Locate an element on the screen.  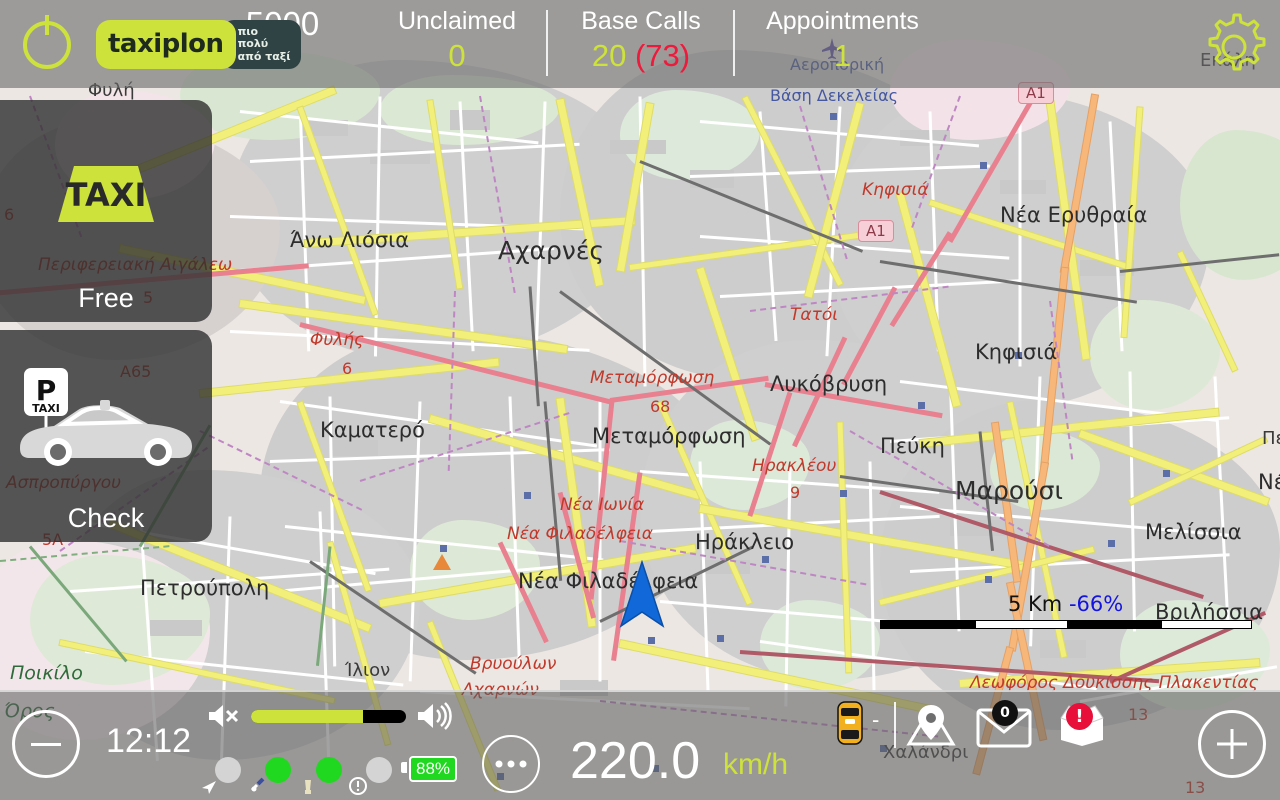
map-road-label: Κηφισιά is located at coordinates (895, 190).